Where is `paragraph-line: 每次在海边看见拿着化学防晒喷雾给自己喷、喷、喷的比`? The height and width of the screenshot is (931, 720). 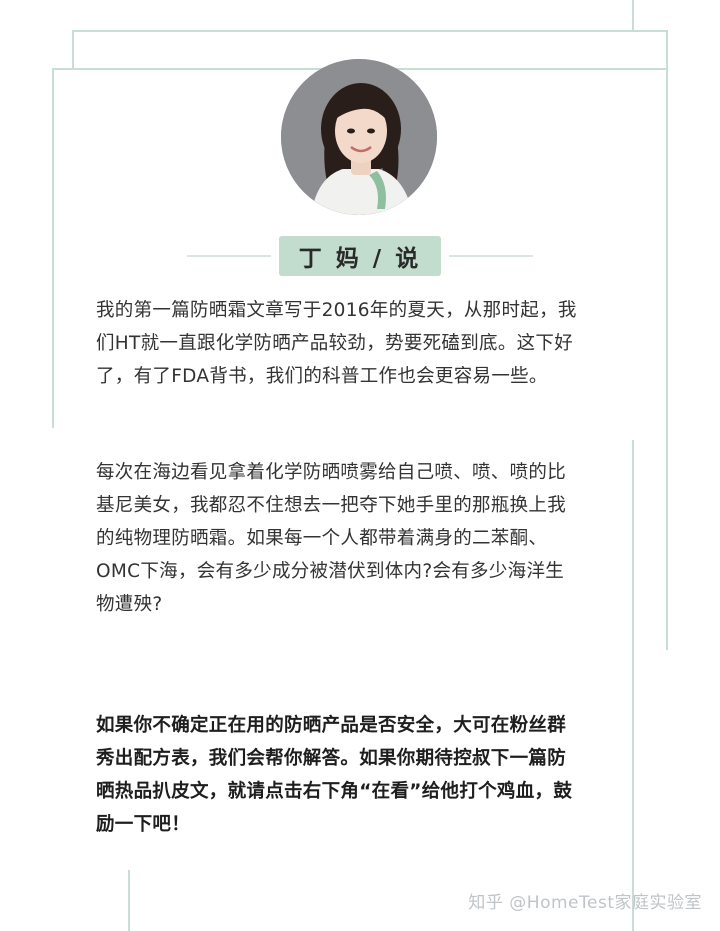
paragraph-line: 每次在海边看见拿着化学防晒喷雾给自己喷、喷、喷的比 is located at coordinates (331, 472).